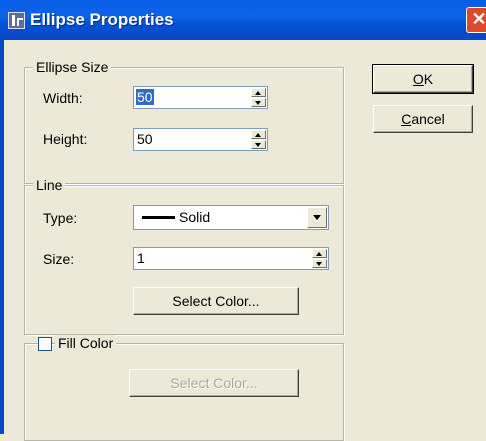 This screenshot has width=486, height=441. I want to click on height-up-arrow-icon, so click(258, 134).